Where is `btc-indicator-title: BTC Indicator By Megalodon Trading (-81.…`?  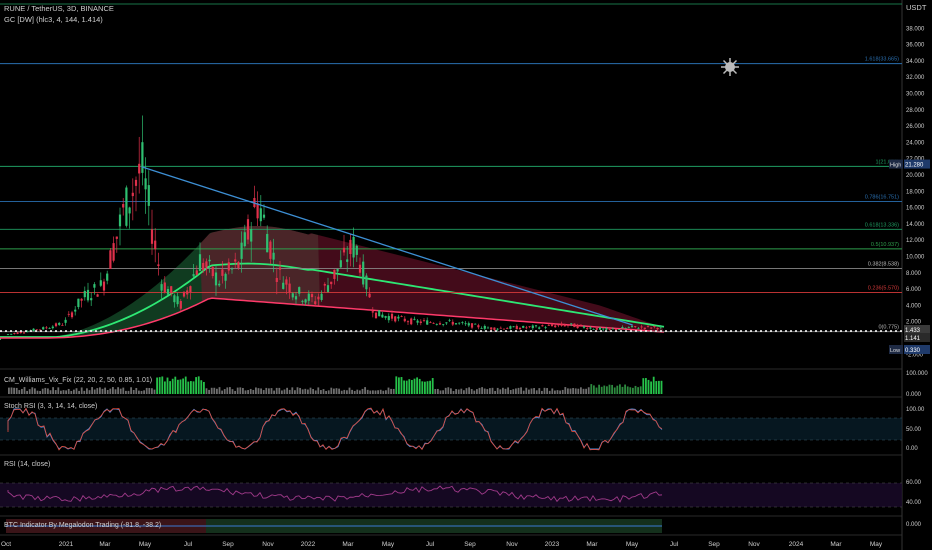
btc-indicator-title: BTC Indicator By Megalodon Trading (-81.… is located at coordinates (82, 525).